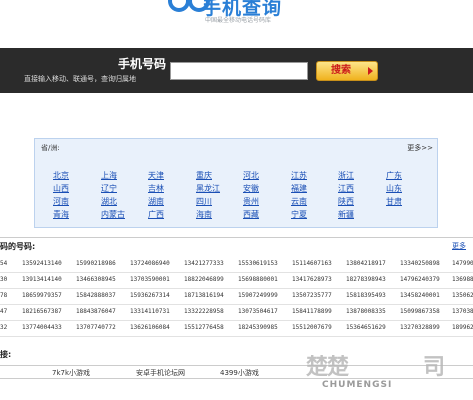 This screenshot has height=400, width=473. Describe the element at coordinates (4, 263) in the screenshot. I see `phone-number-cell: 54` at that location.